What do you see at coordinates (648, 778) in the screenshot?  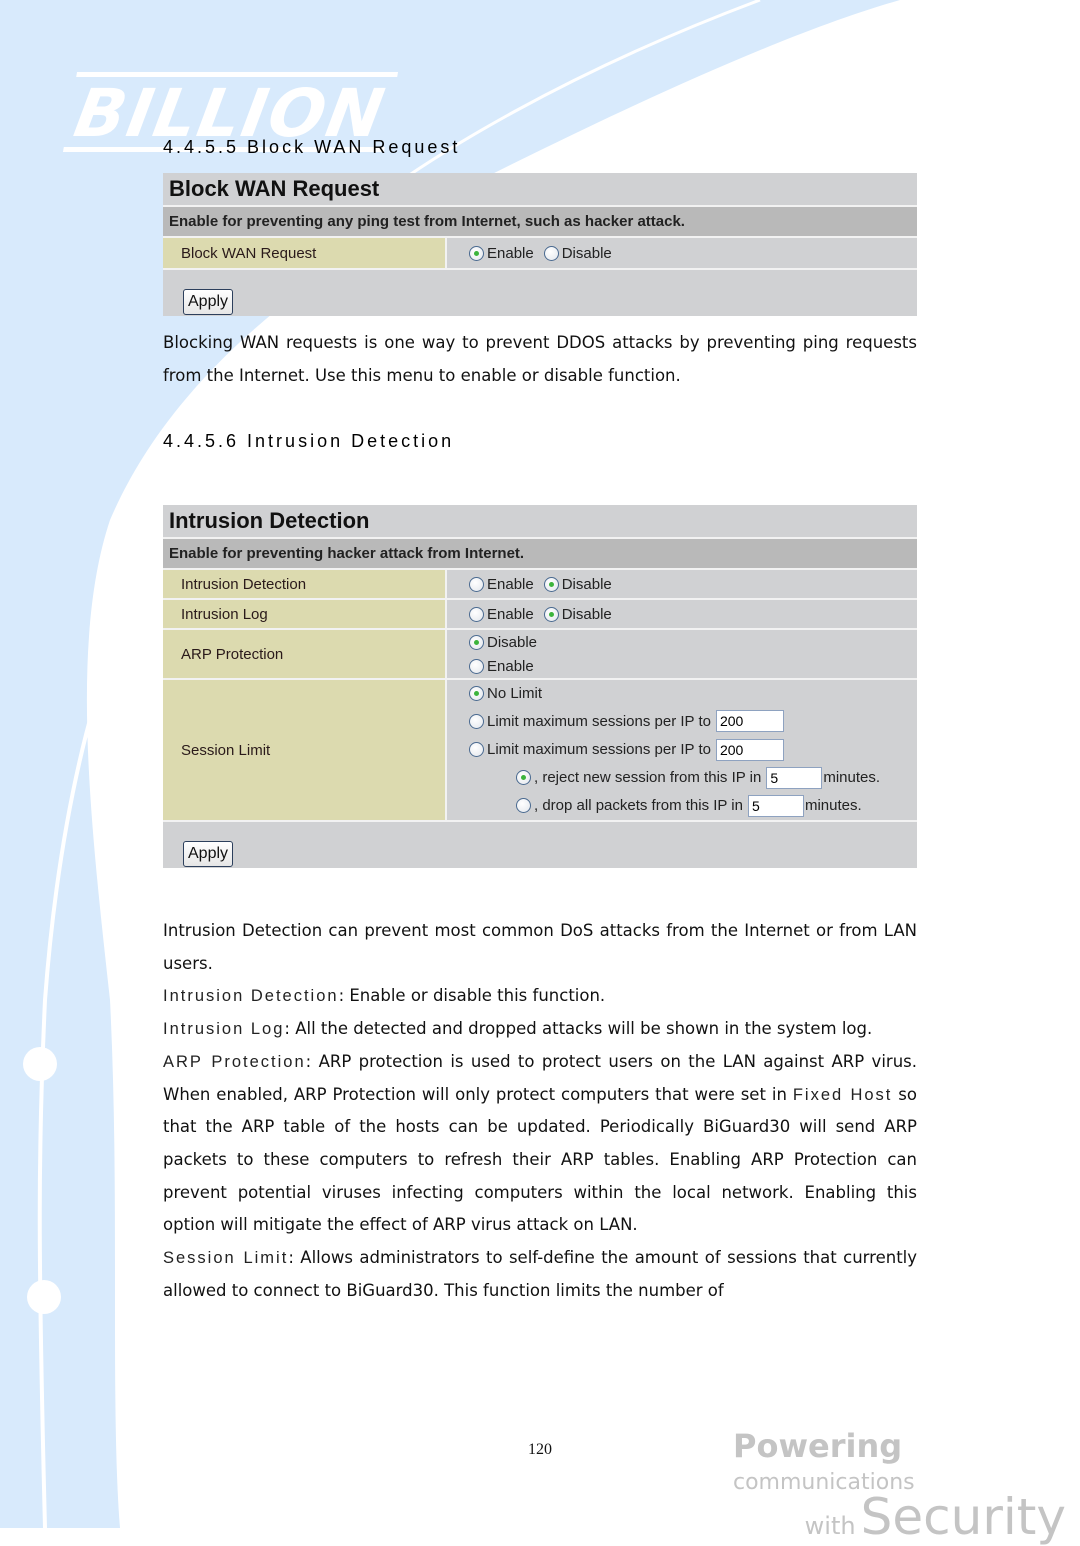 I see `radio-label: , reject new session from this IP in` at bounding box center [648, 778].